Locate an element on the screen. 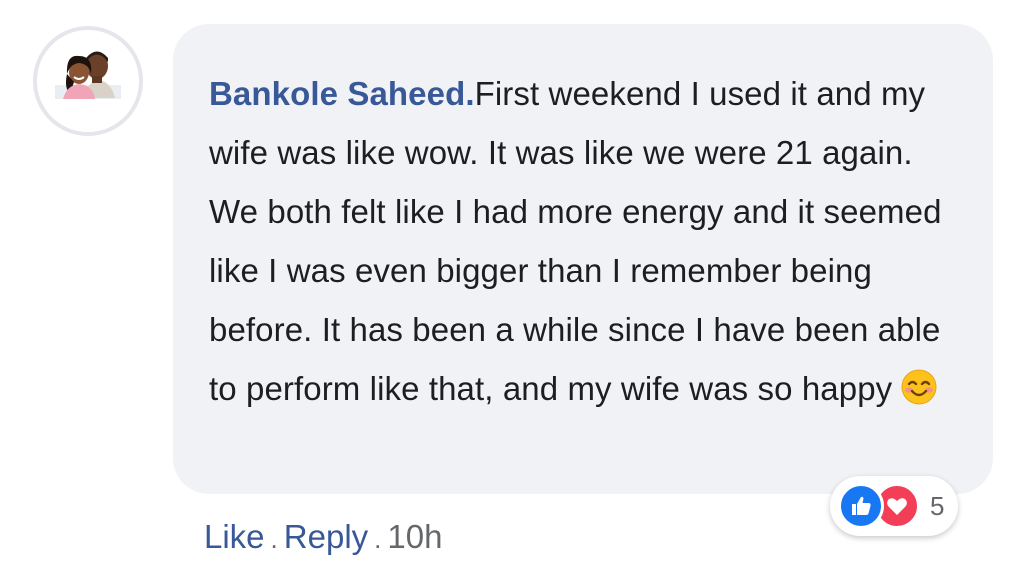  comment-actions: Like . Reply . 10h is located at coordinates (323, 537).